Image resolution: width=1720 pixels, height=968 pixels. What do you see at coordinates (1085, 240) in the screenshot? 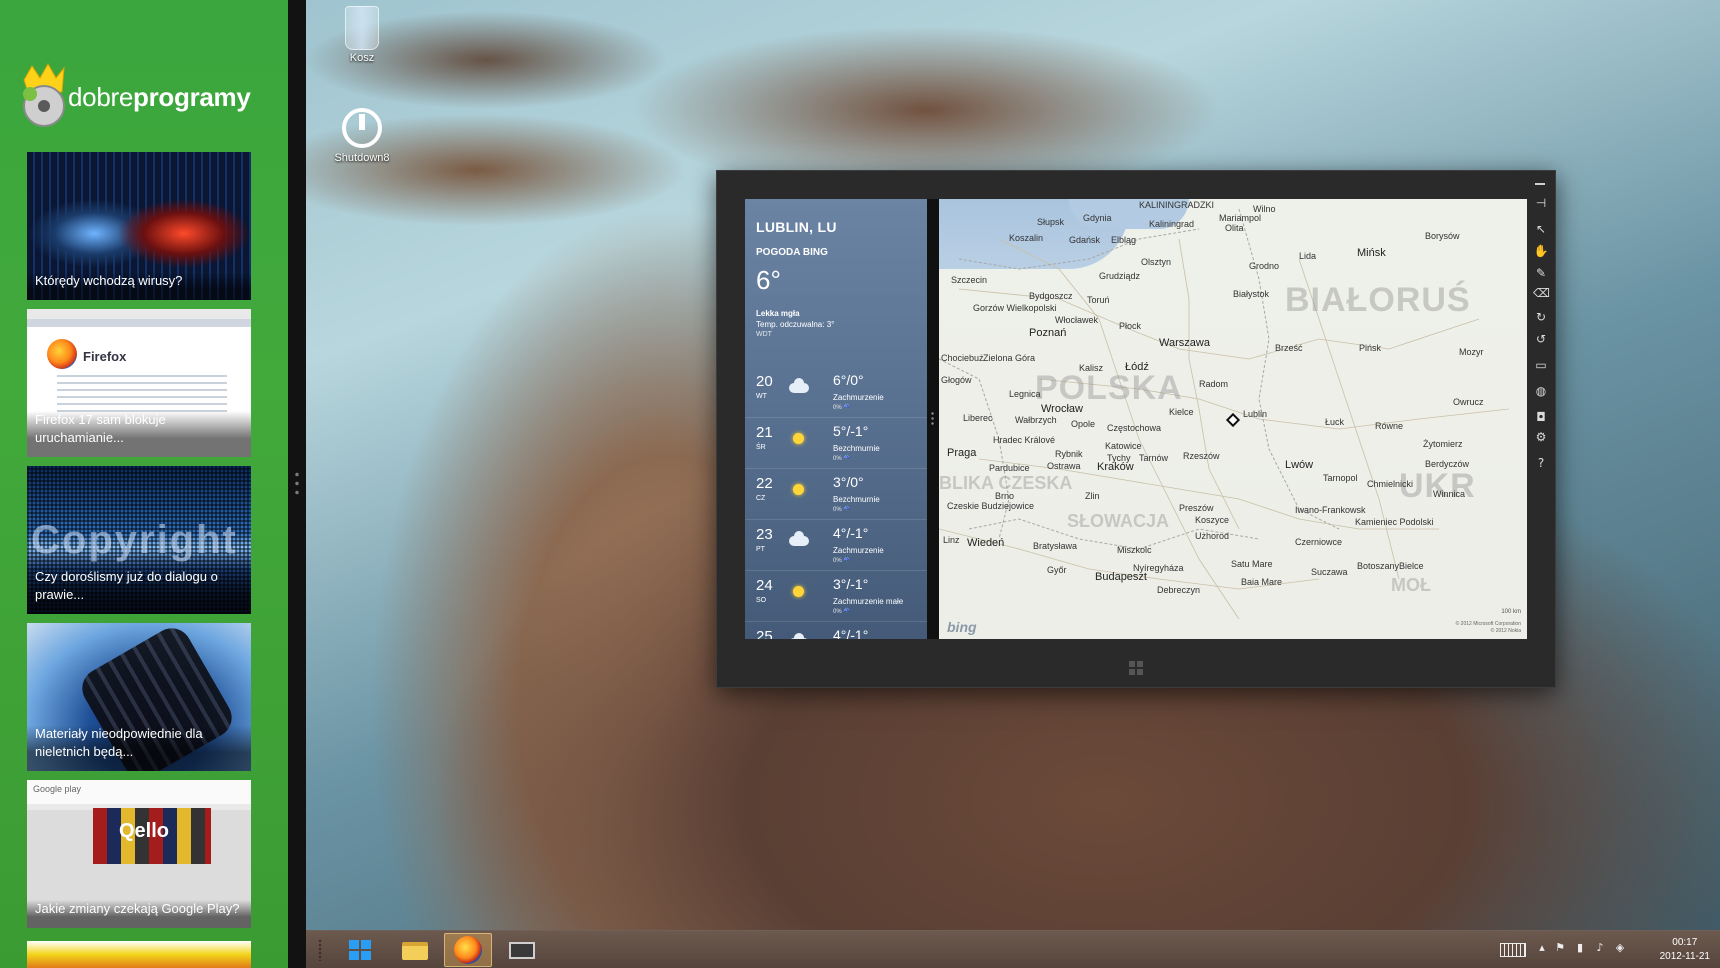
I see `city-label: Gdańsk` at bounding box center [1085, 240].